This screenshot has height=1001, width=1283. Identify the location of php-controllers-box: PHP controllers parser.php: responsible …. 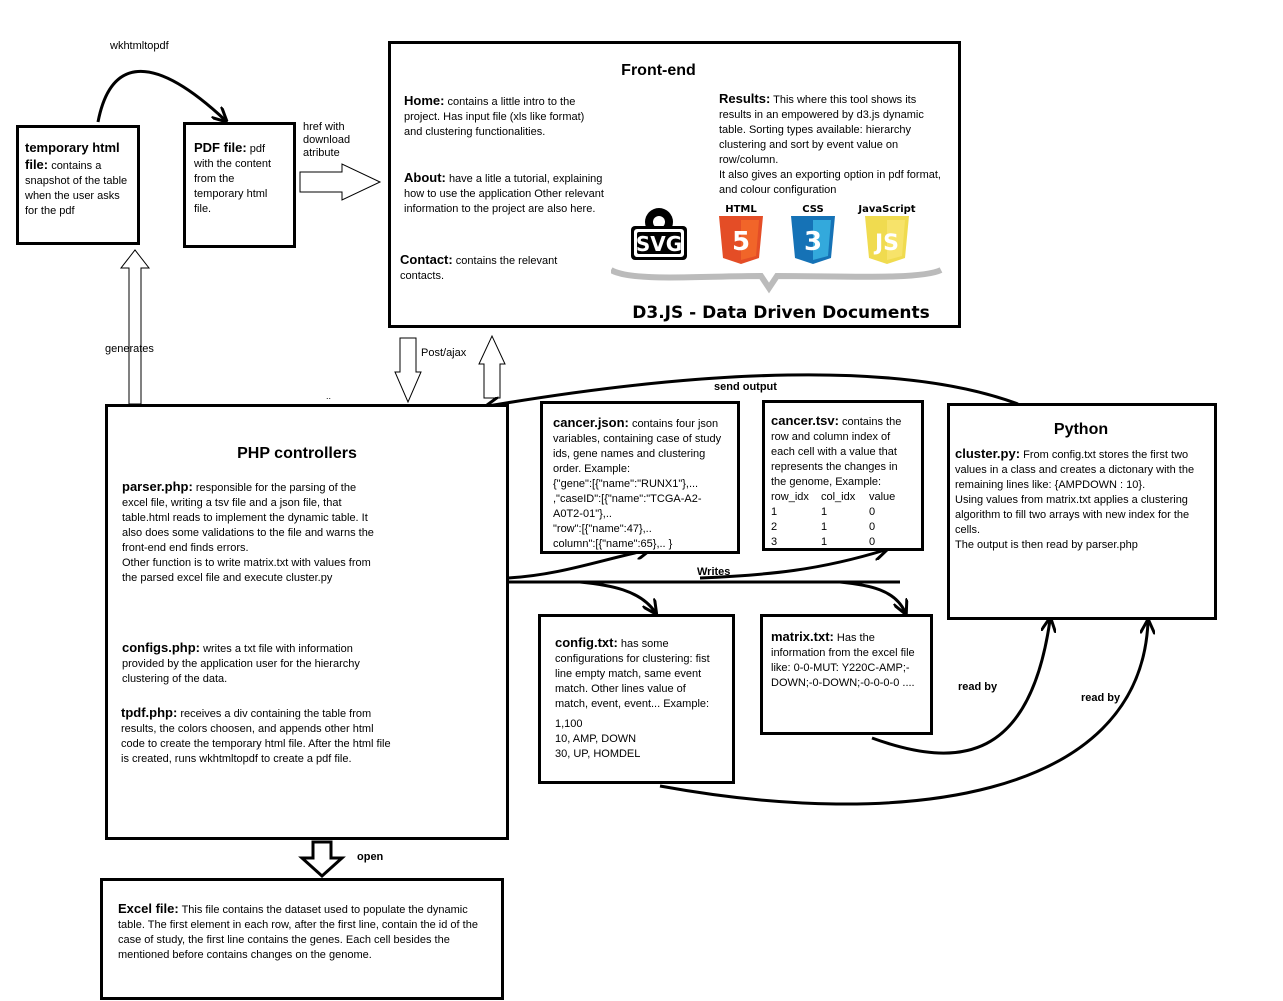
(307, 622).